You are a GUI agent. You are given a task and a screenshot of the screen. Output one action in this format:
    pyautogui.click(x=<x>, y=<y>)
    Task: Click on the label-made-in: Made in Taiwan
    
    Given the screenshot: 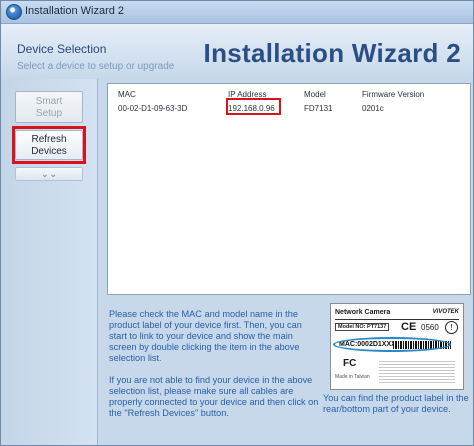 What is the action you would take?
    pyautogui.click(x=352, y=377)
    